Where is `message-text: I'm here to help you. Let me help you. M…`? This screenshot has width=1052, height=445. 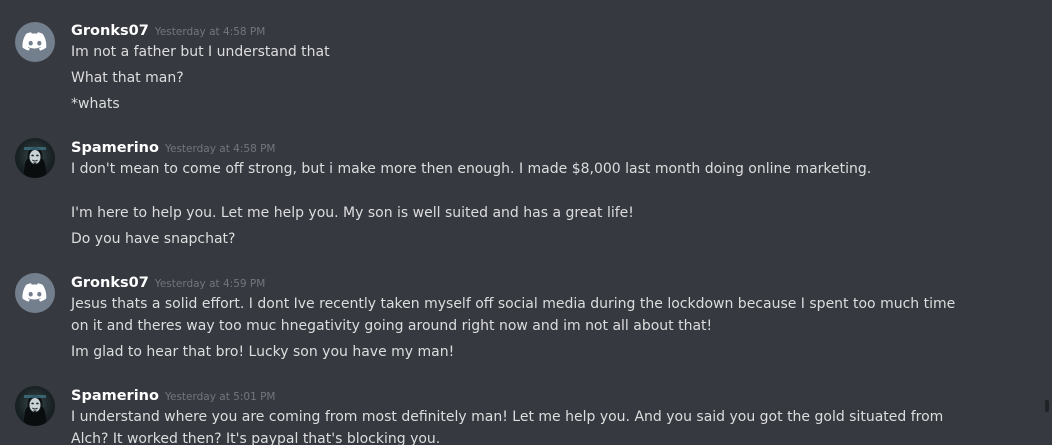
message-text: I'm here to help you. Let me help you. M… is located at coordinates (352, 213).